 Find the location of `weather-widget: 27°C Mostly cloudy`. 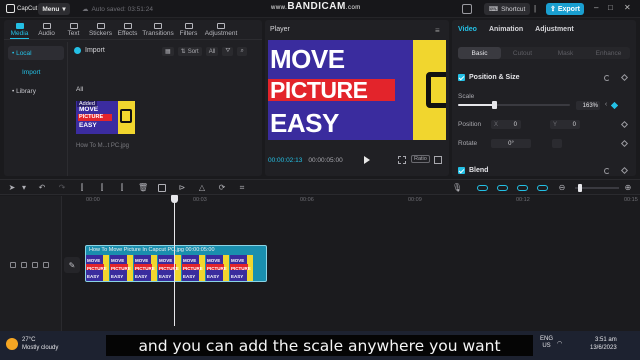

weather-widget: 27°C Mostly cloudy is located at coordinates (32, 344).